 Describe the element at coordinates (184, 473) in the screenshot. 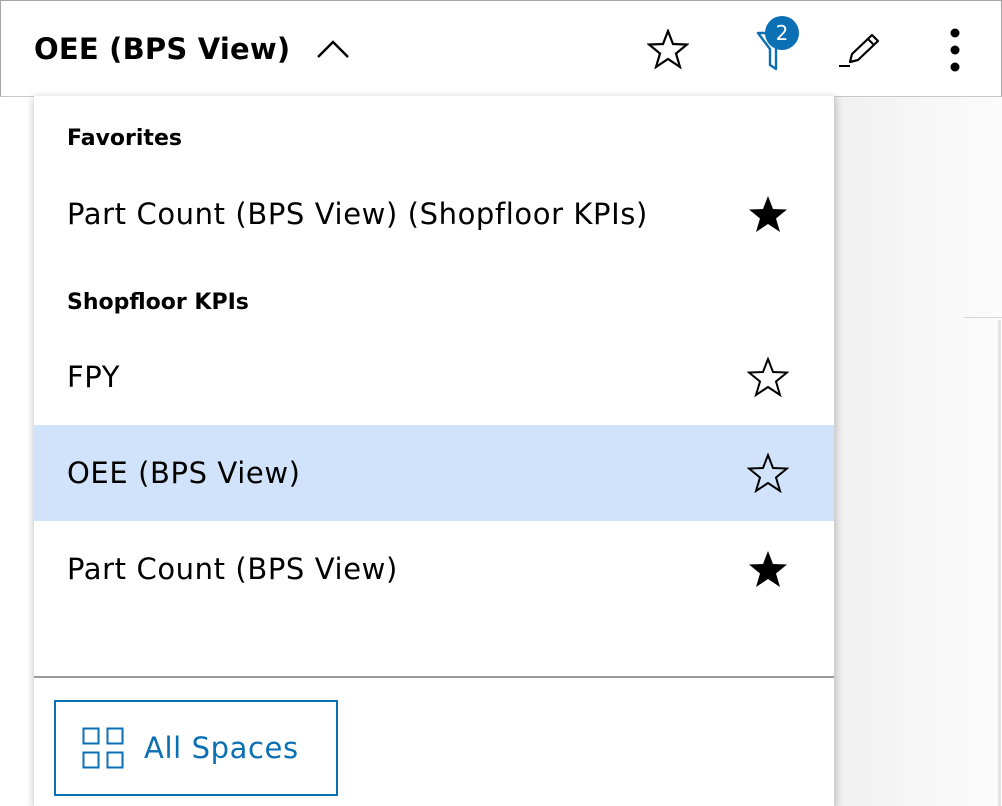

I see `list-item-label: OEE (BPS View)` at that location.